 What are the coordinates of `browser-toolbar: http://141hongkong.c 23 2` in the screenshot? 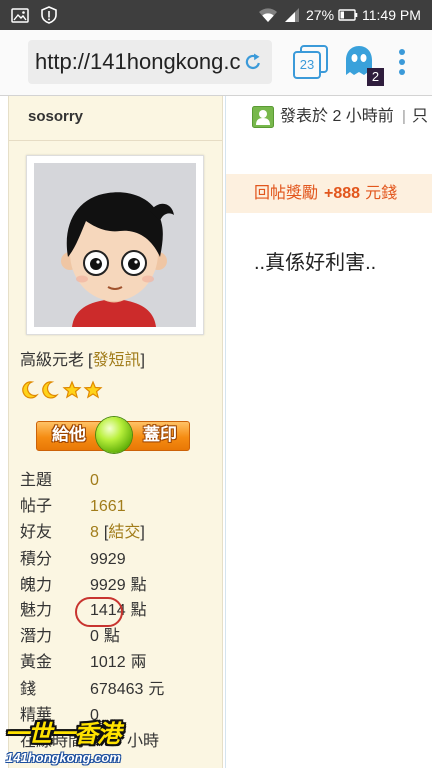 It's located at (216, 62).